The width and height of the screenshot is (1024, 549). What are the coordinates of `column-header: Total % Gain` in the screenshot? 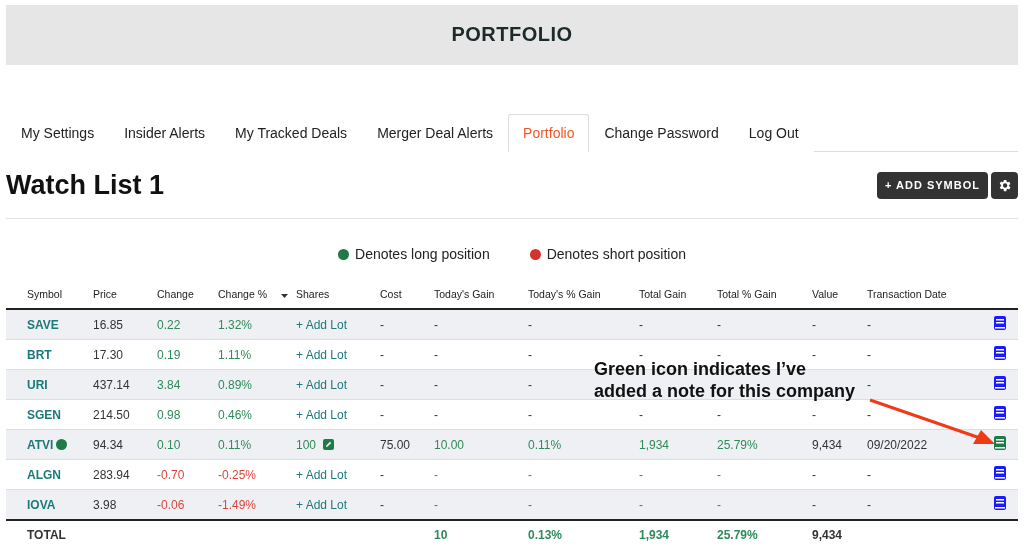 It's located at (747, 294).